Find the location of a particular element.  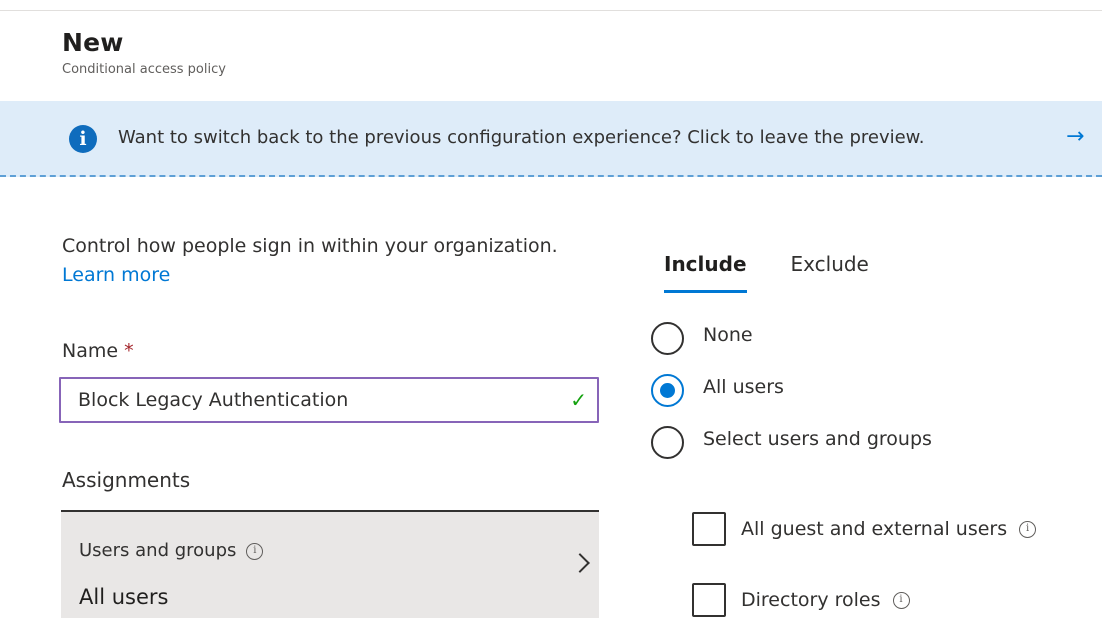

tab-exclude: Exclude is located at coordinates (830, 272).